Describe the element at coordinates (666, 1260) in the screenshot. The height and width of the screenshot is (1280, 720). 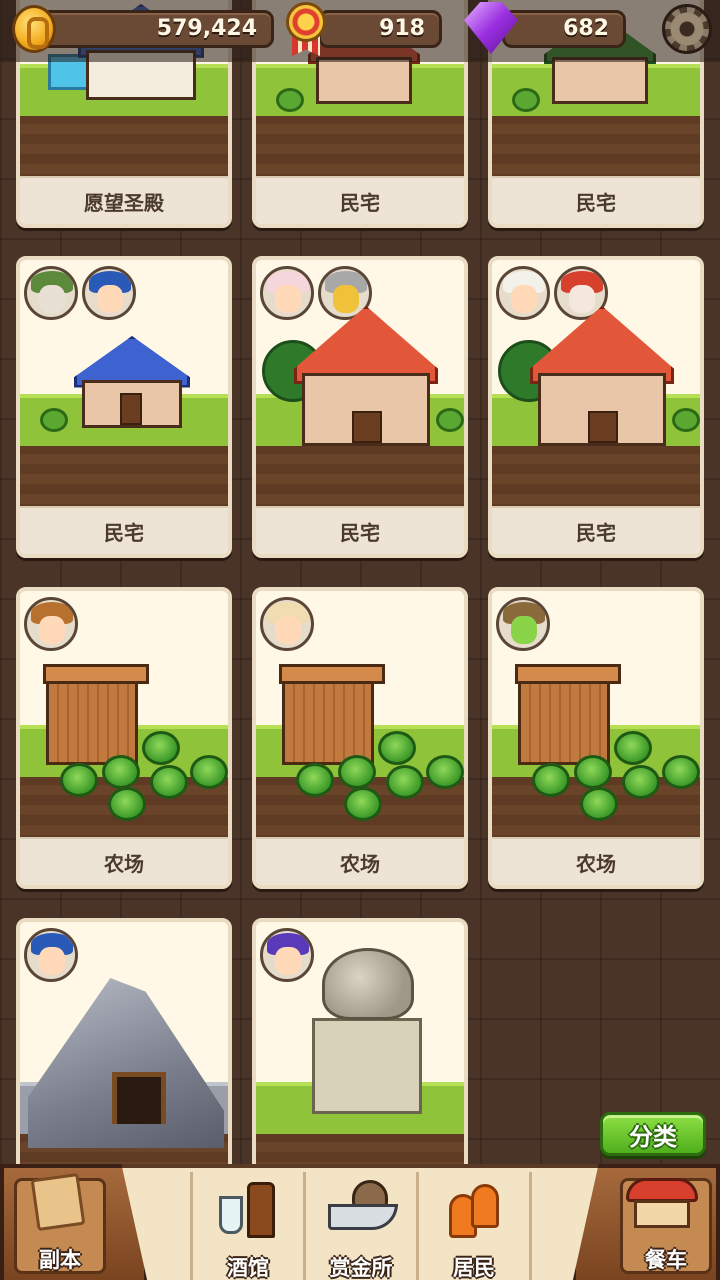
I see `nav-food-truck-label: 餐车` at that location.